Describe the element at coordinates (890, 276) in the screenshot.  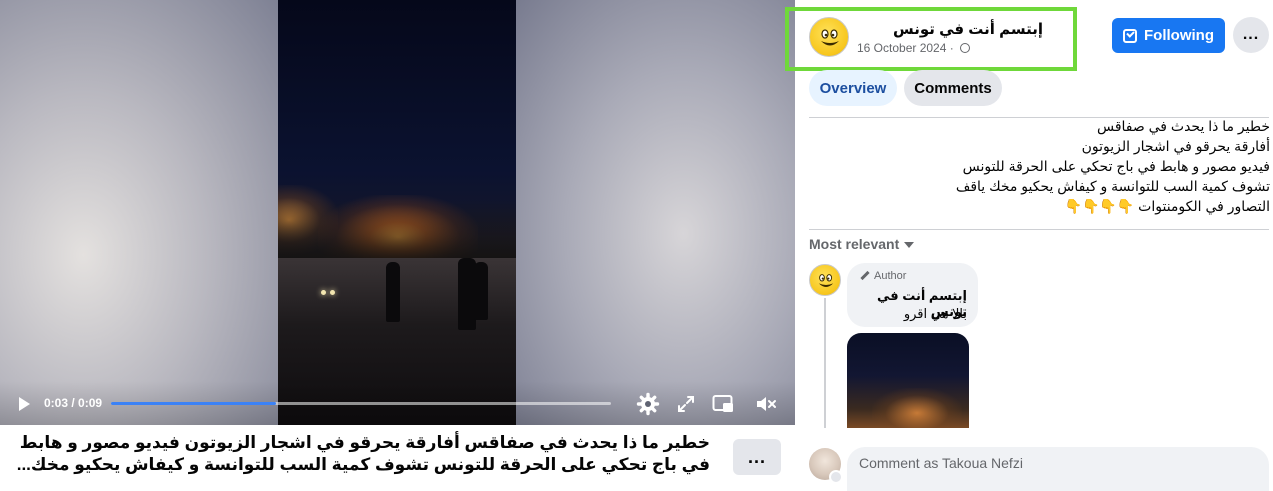
I see `author-badge-label: Author` at that location.